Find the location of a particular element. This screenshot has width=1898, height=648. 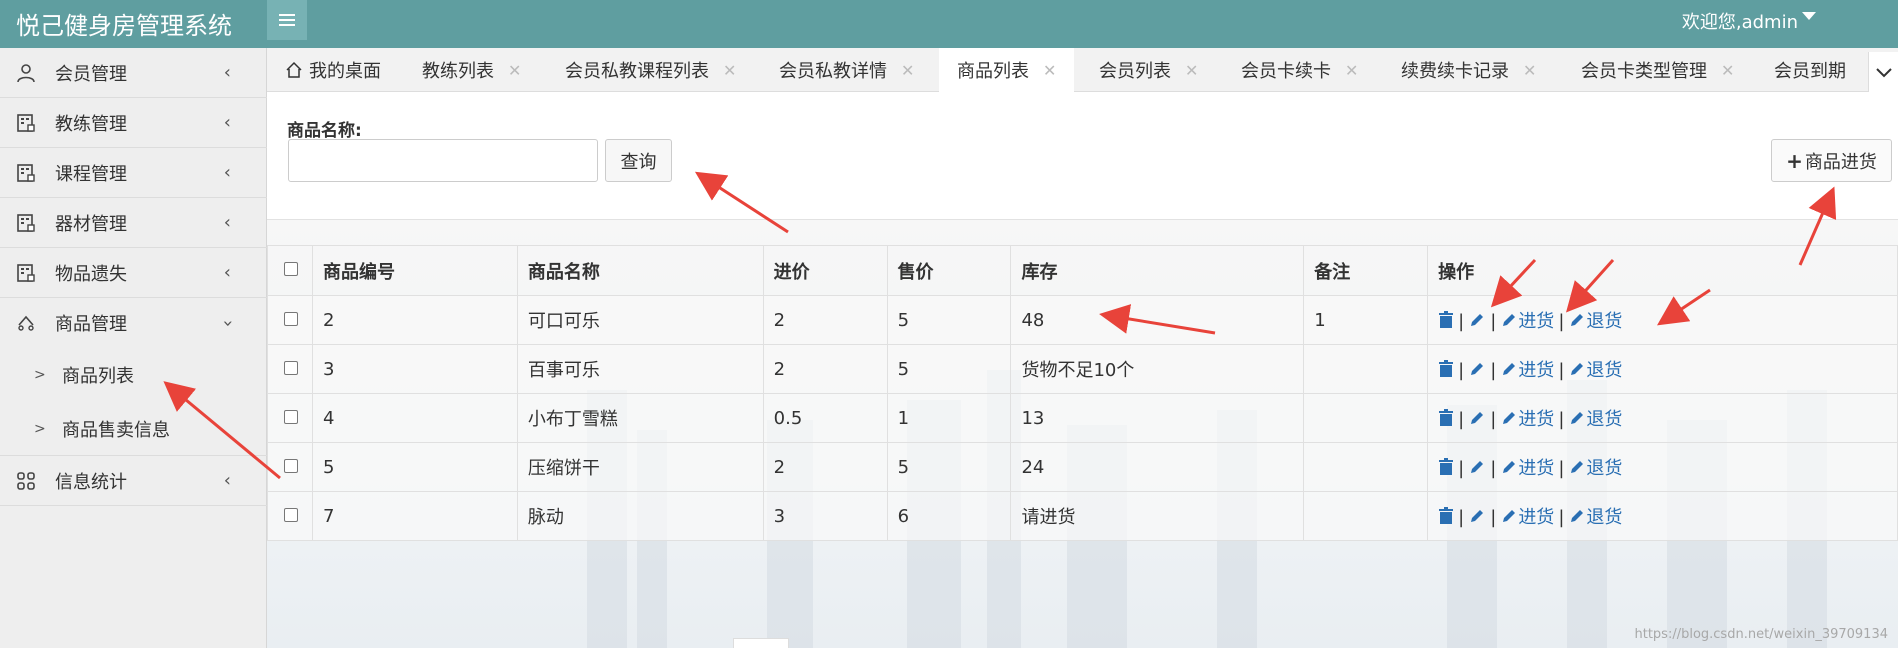

tab-renew-records: 续费续卡记录 ✕ is located at coordinates (1468, 70).